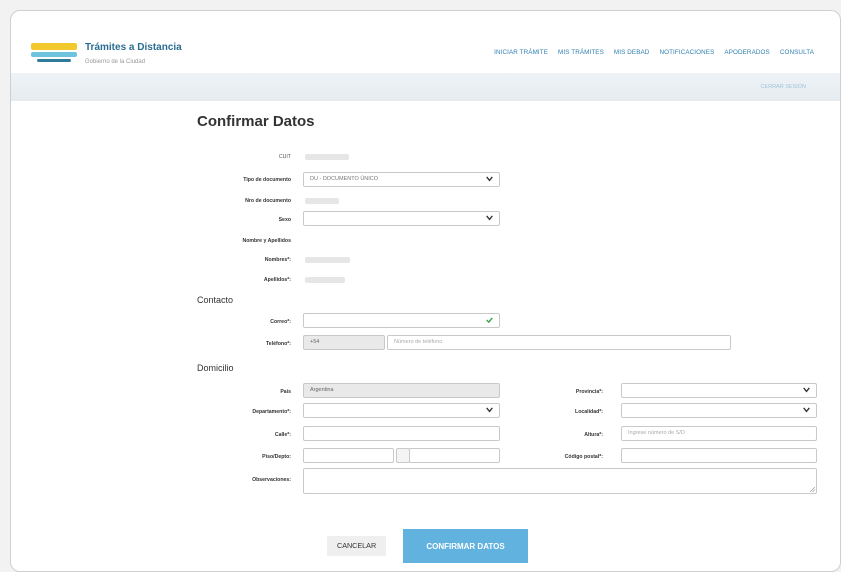  I want to click on cuit-label: CUIT, so click(284, 157).